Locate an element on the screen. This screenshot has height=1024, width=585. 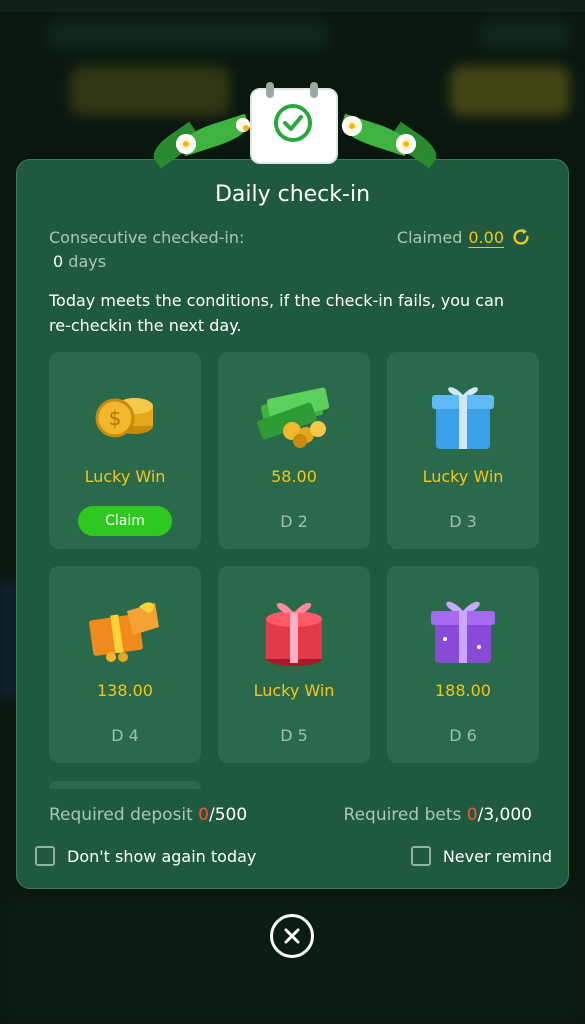
required-deposit-total: /500 is located at coordinates (228, 815).